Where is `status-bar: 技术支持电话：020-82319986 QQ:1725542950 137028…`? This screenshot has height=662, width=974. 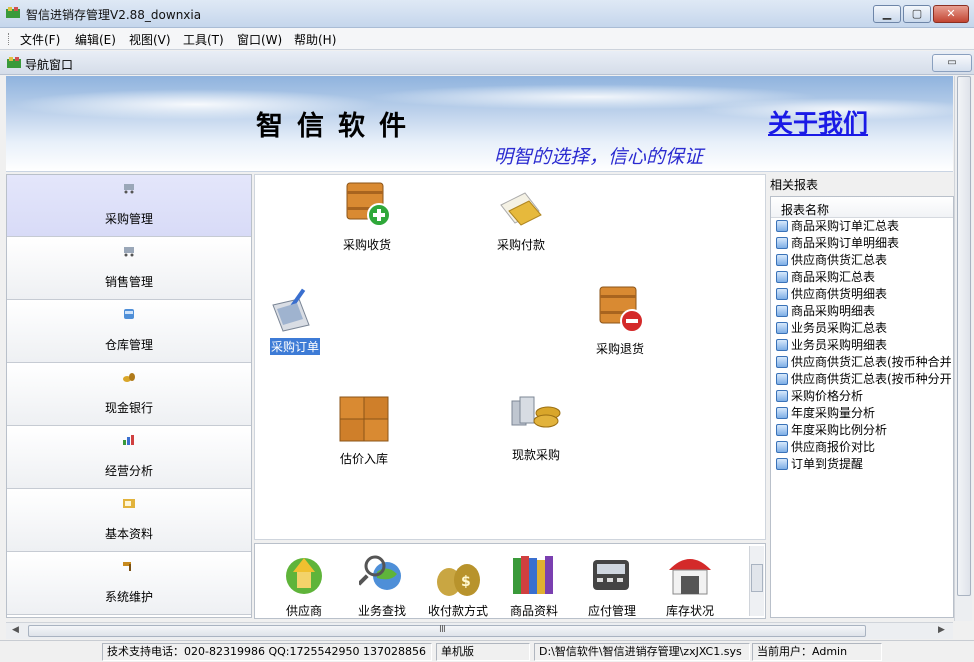
status-bar: 技术支持电话：020-82319986 QQ:1725542950 137028… is located at coordinates (487, 651).